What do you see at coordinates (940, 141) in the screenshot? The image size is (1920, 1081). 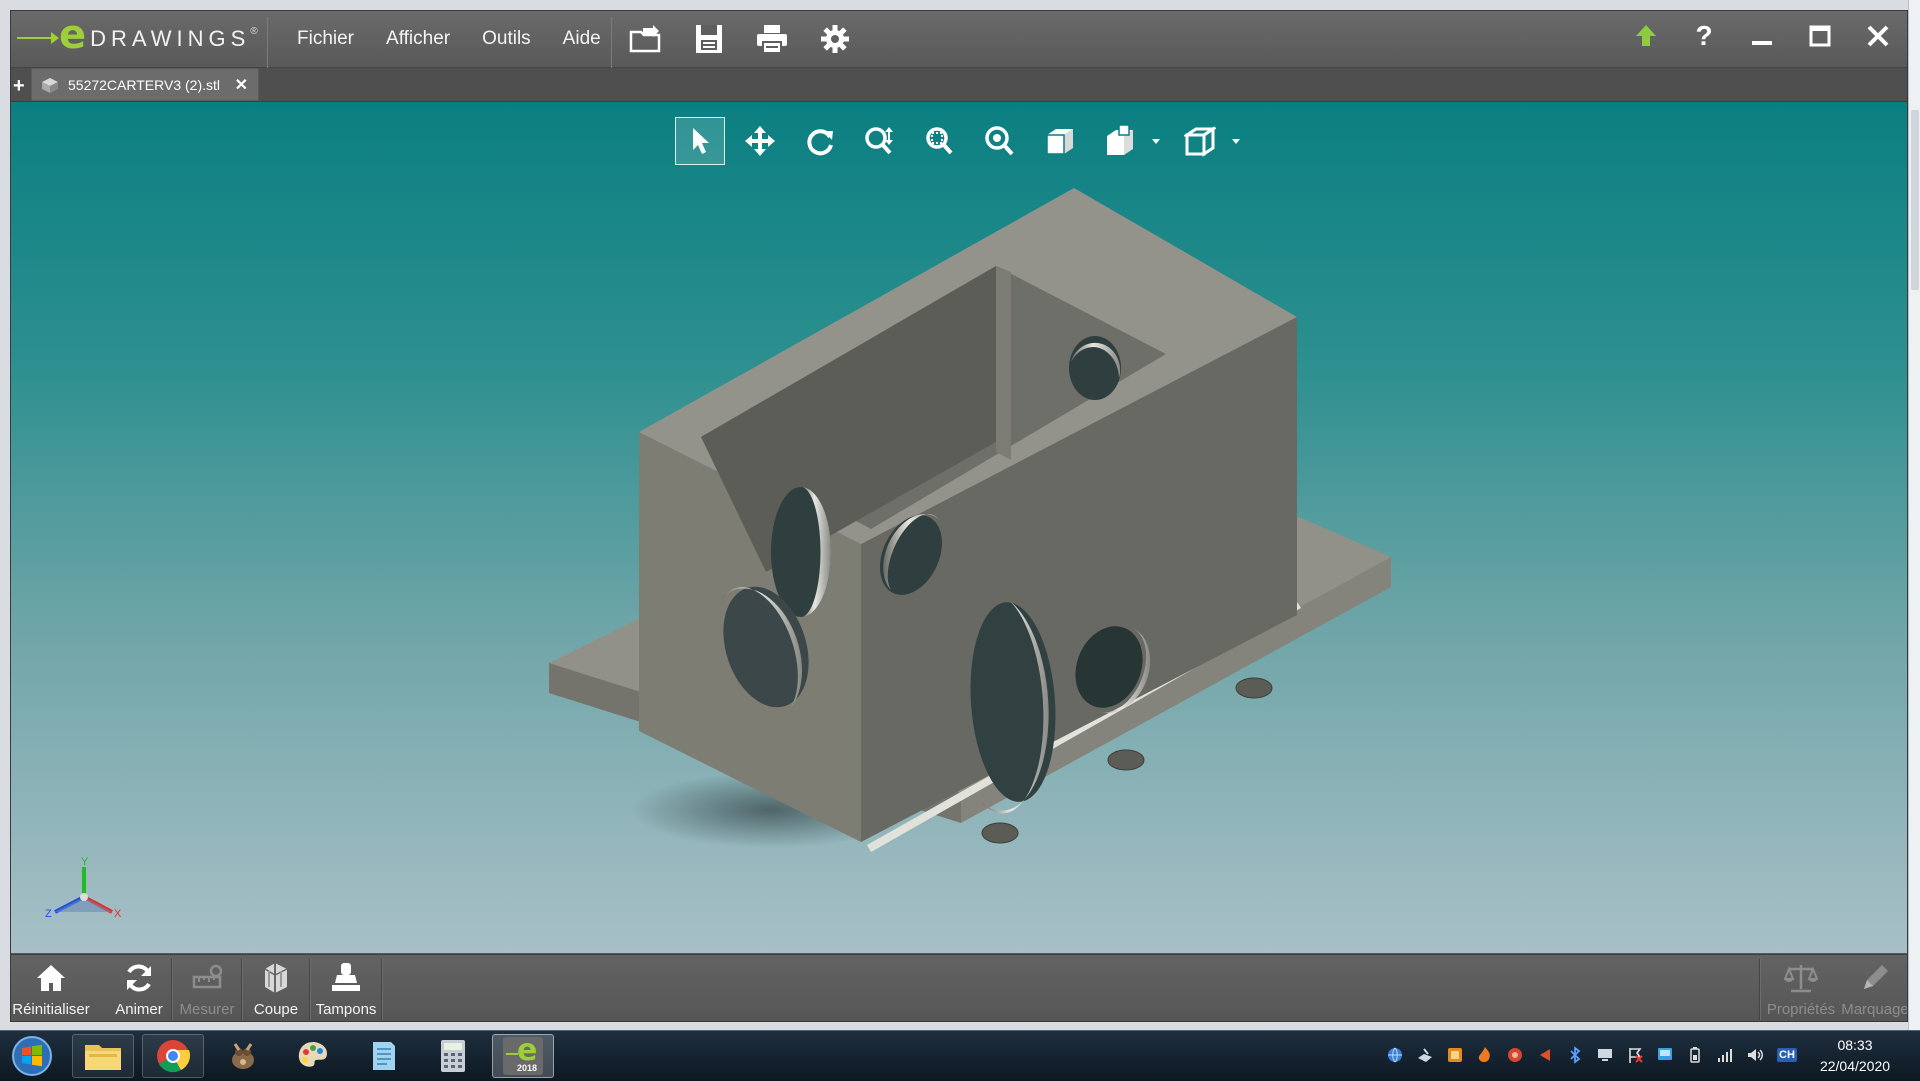 I see `zoom-to-area-icon` at bounding box center [940, 141].